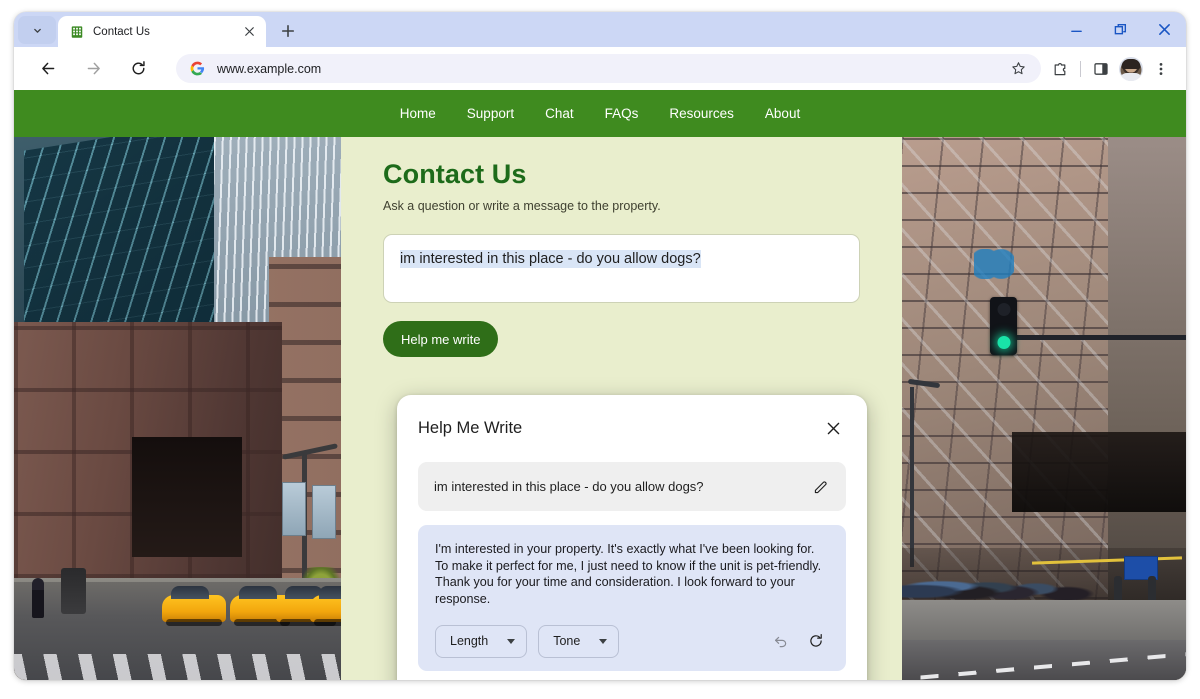  I want to click on dialog-title: Help Me Write, so click(470, 427).